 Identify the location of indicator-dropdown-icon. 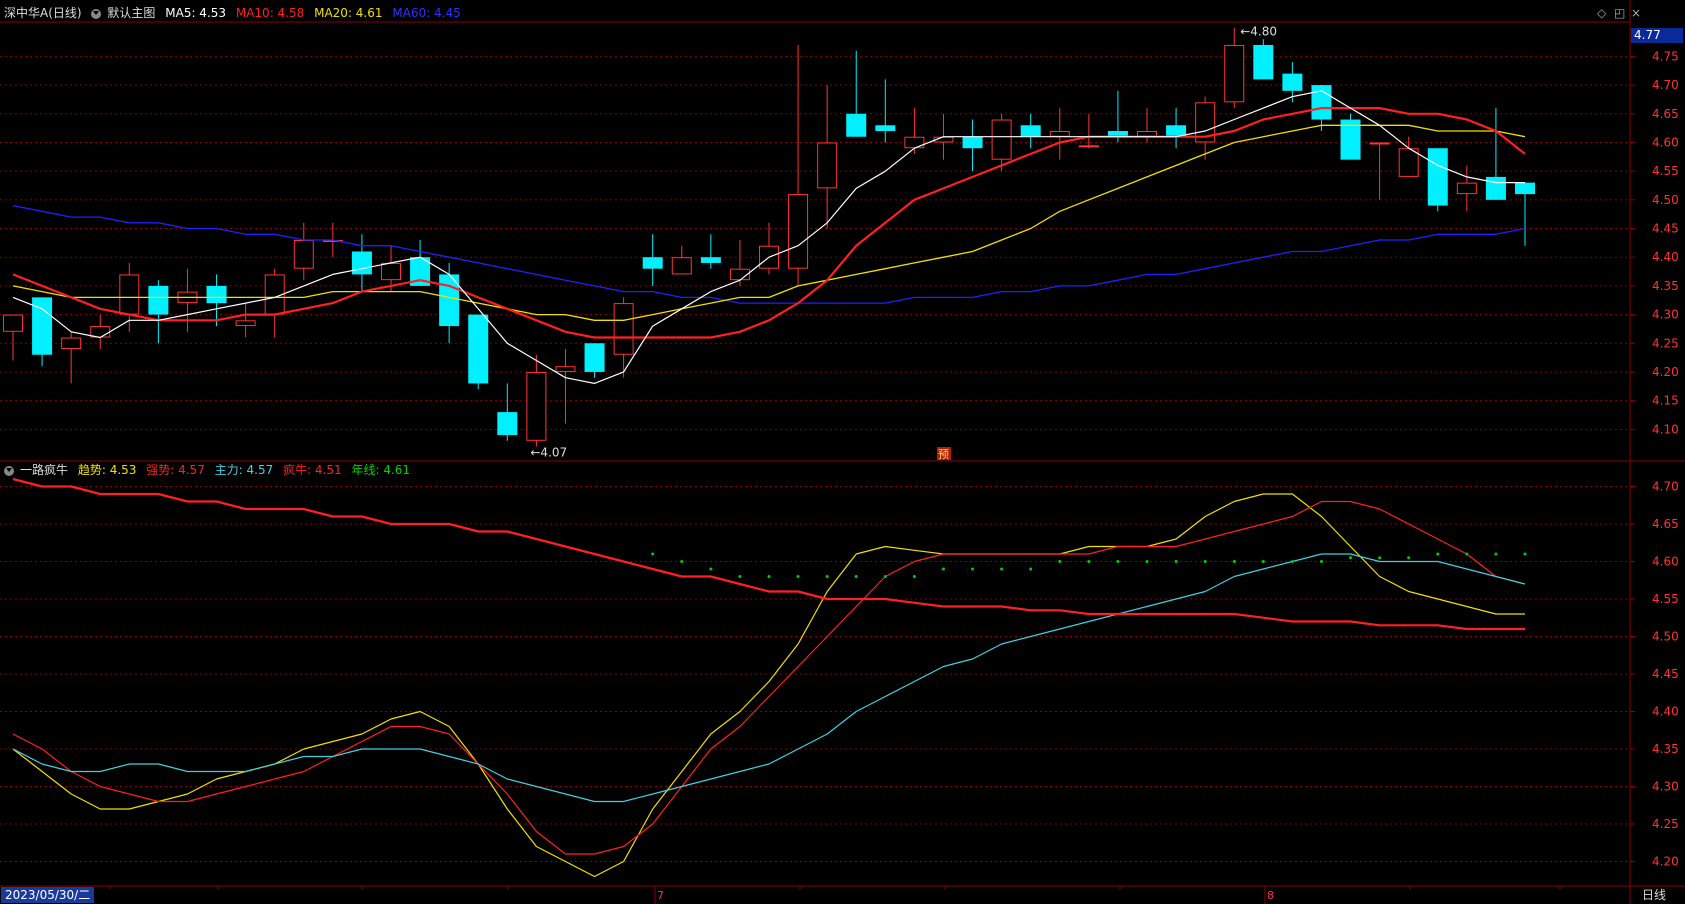
(9, 470).